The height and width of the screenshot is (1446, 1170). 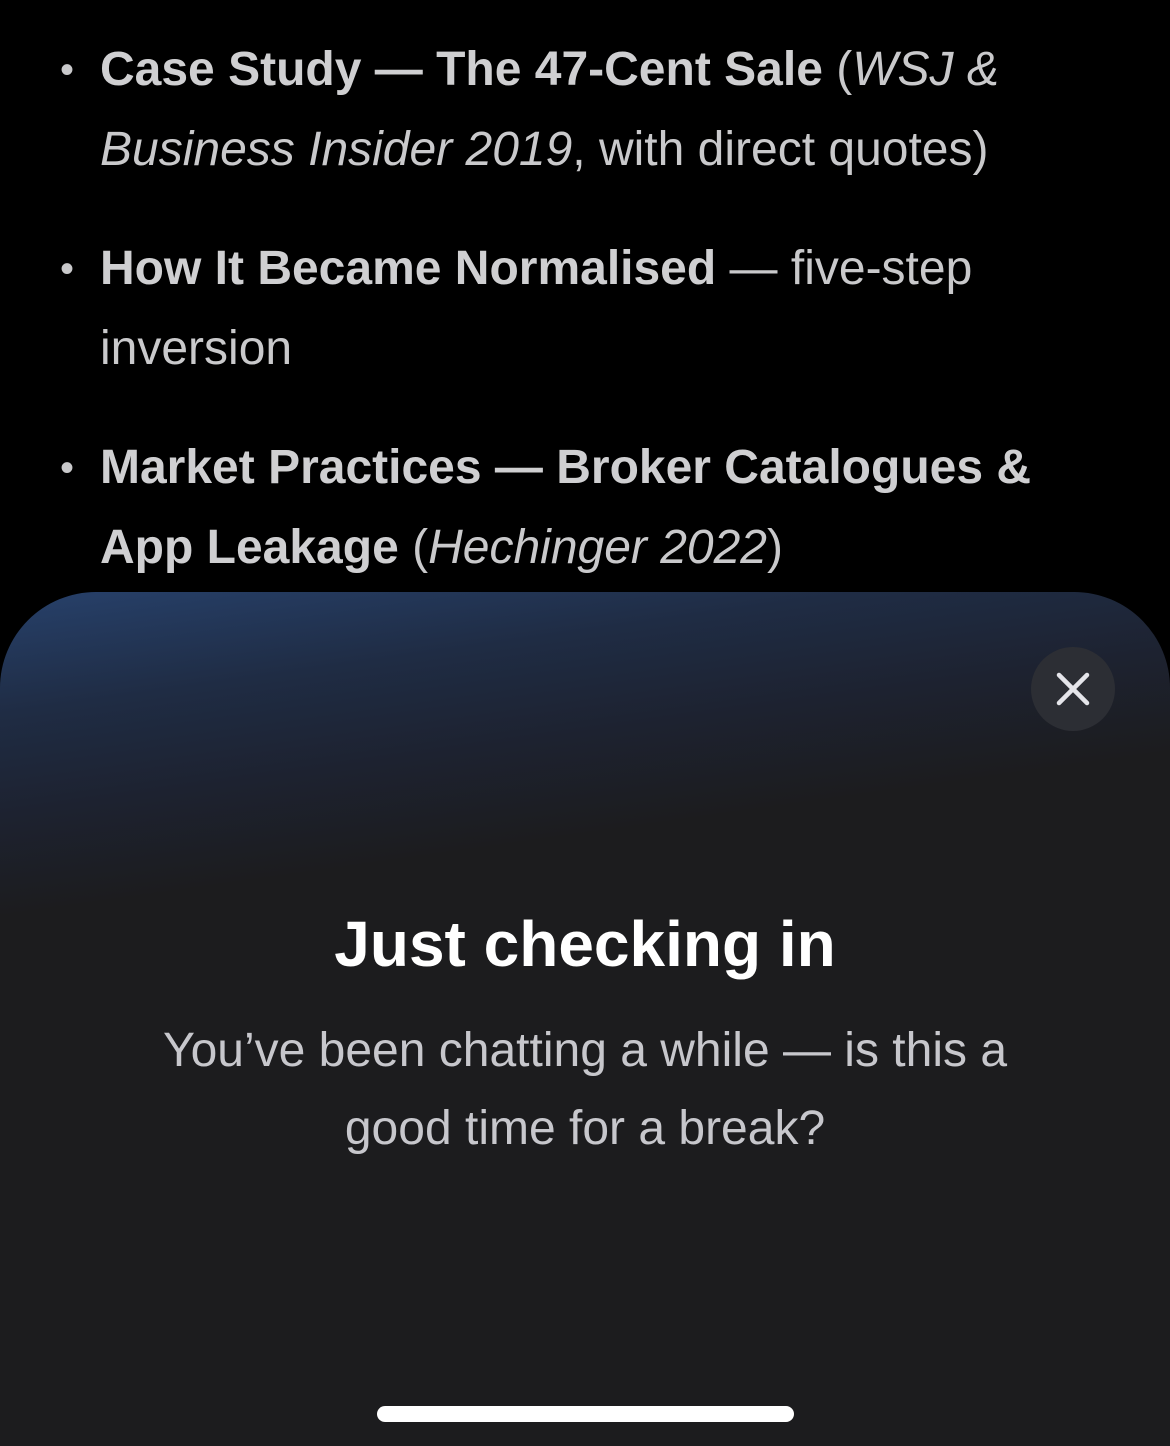 What do you see at coordinates (461, 69) in the screenshot?
I see `list-item-heading: Case Study — The 47-Cent Sale` at bounding box center [461, 69].